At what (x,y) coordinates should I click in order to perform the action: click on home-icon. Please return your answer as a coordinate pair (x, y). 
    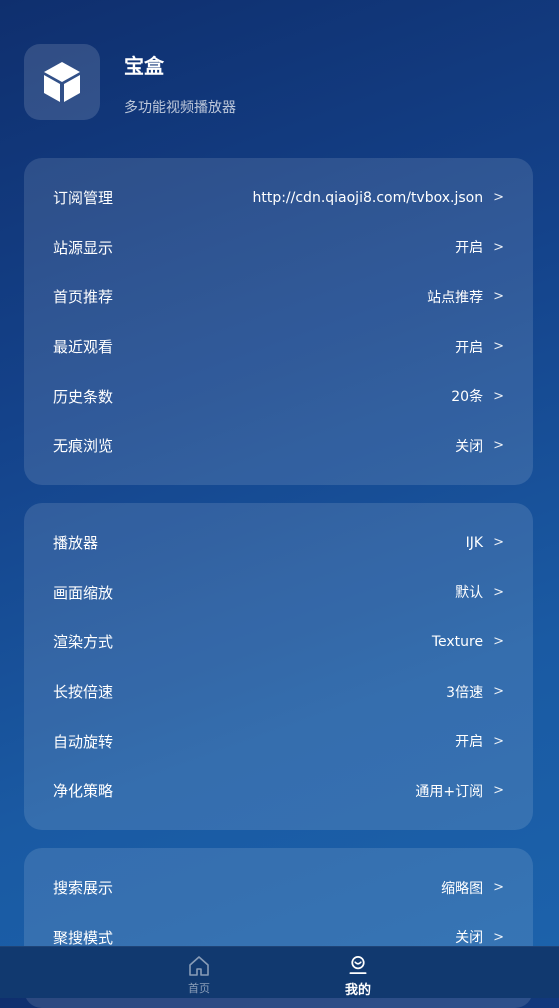
    Looking at the image, I should click on (199, 966).